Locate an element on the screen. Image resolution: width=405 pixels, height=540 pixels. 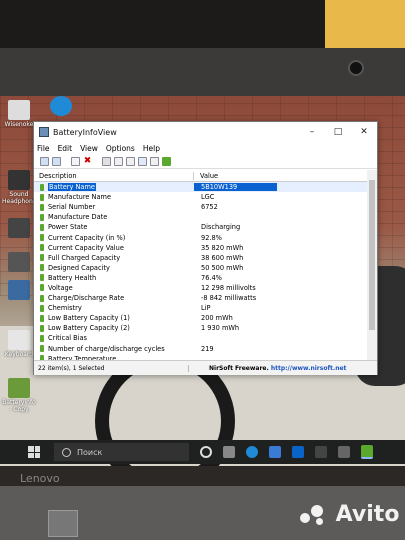
desktop-icon-1: Sound Headphone is located at coordinates (19, 187).